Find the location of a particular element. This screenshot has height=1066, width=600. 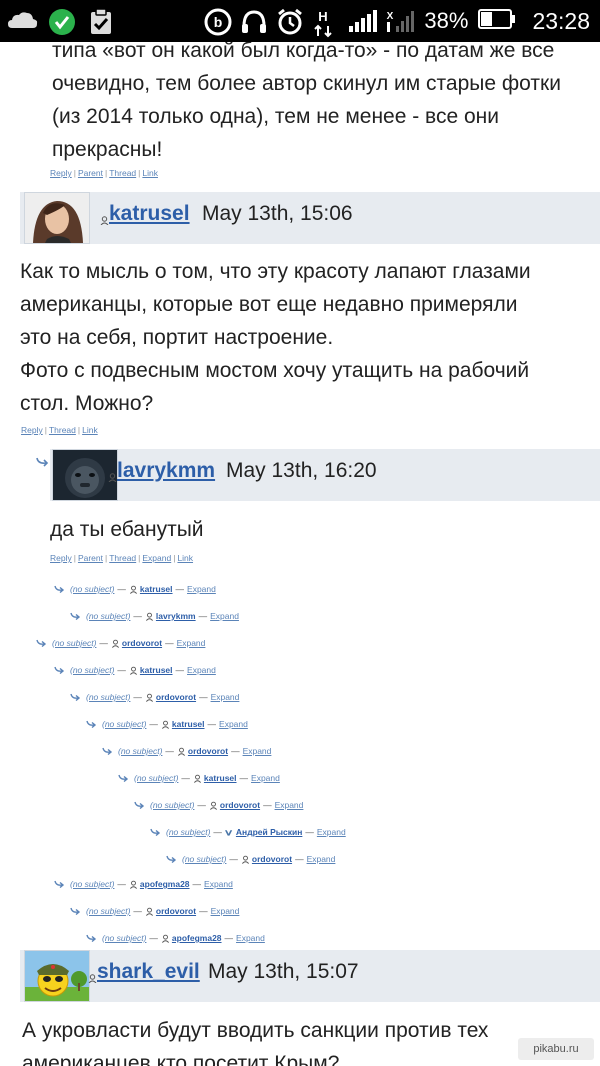

status-bar-right: b H X 38% 23:28 is located at coordinates (397, 22).